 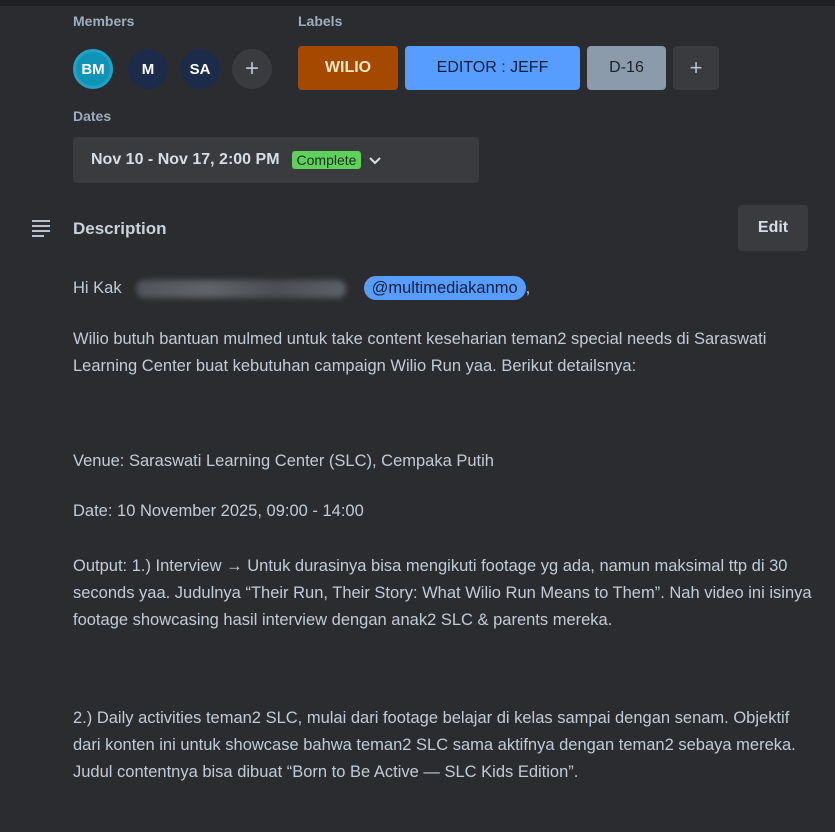 What do you see at coordinates (93, 69) in the screenshot?
I see `avatar-bm: BM` at bounding box center [93, 69].